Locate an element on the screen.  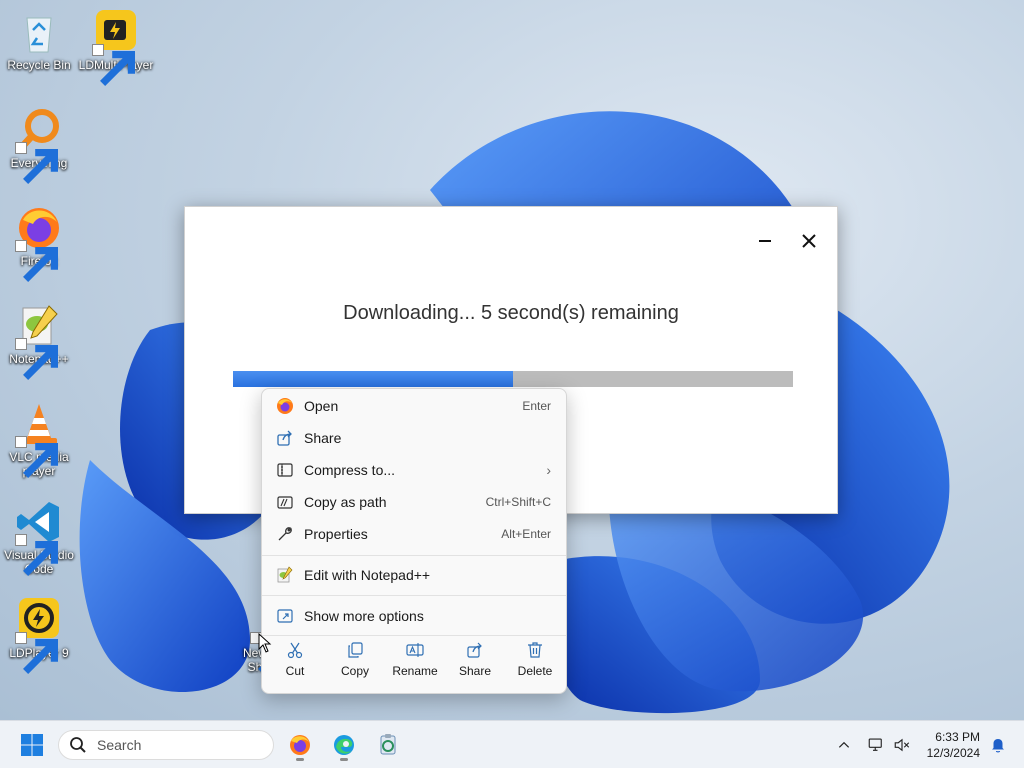
desktop-icon-notepadpp: Notepad++ is located at coordinates (39, 341).